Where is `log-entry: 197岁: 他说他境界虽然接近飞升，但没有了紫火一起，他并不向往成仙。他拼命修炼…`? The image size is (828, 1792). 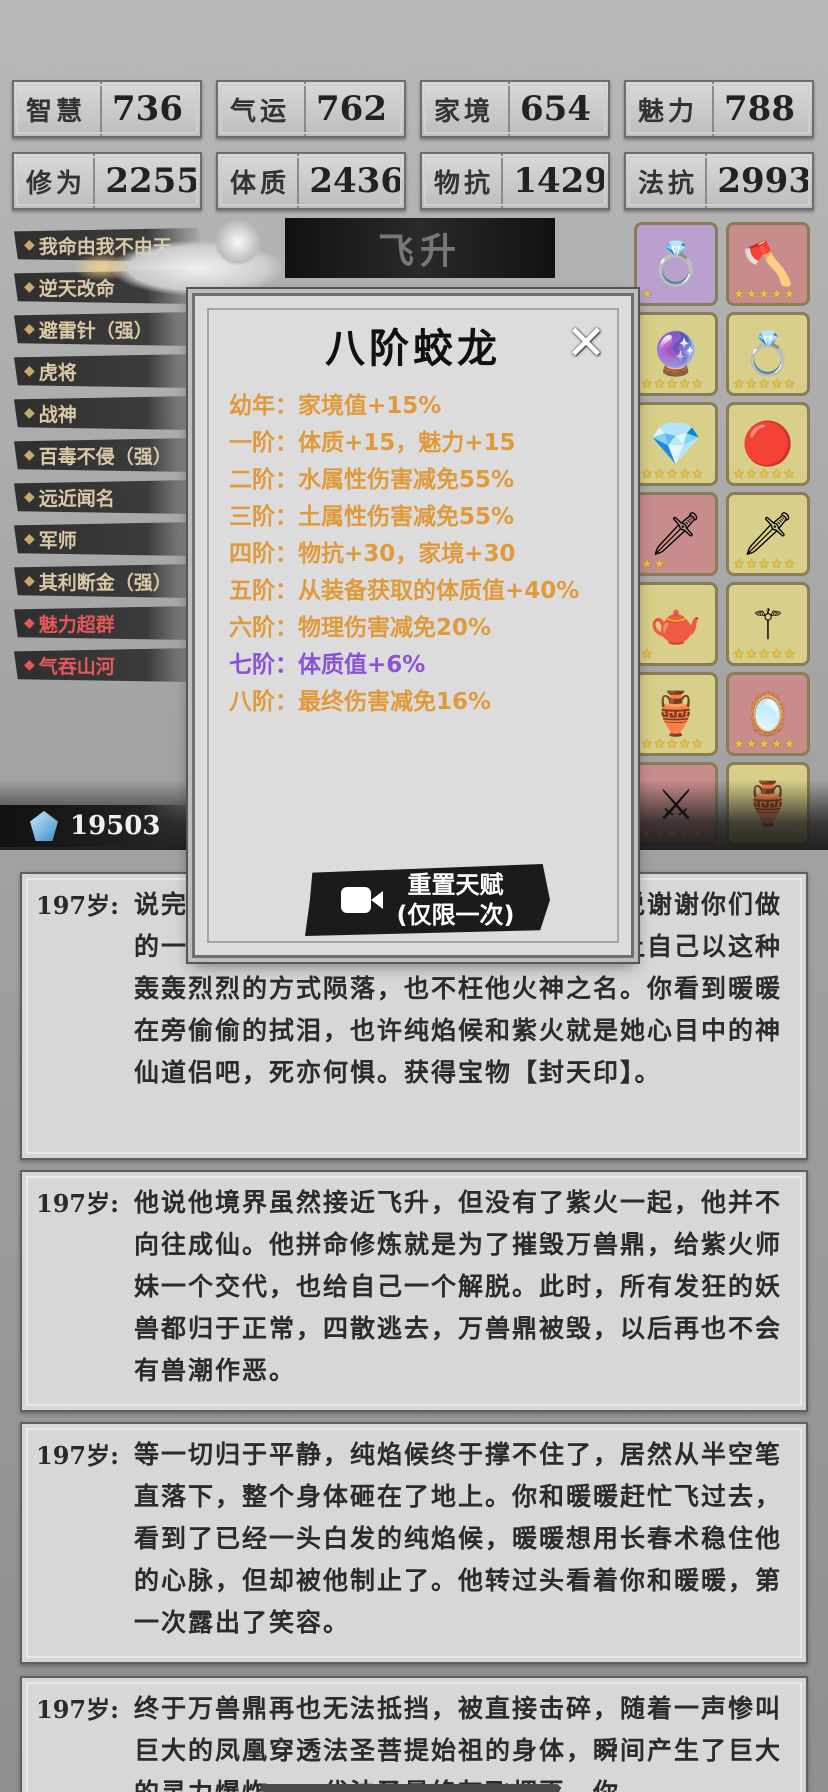 log-entry: 197岁: 他说他境界虽然接近飞升，但没有了紫火一起，他并不向往成仙。他拼命修炼… is located at coordinates (414, 1291).